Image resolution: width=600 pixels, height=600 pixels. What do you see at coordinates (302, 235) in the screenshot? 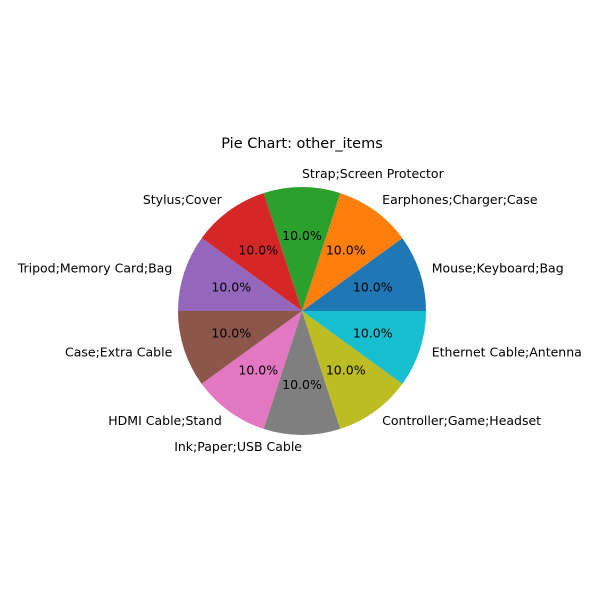
I see `slice-percent-strap-screen-protector: 10.0%` at bounding box center [302, 235].